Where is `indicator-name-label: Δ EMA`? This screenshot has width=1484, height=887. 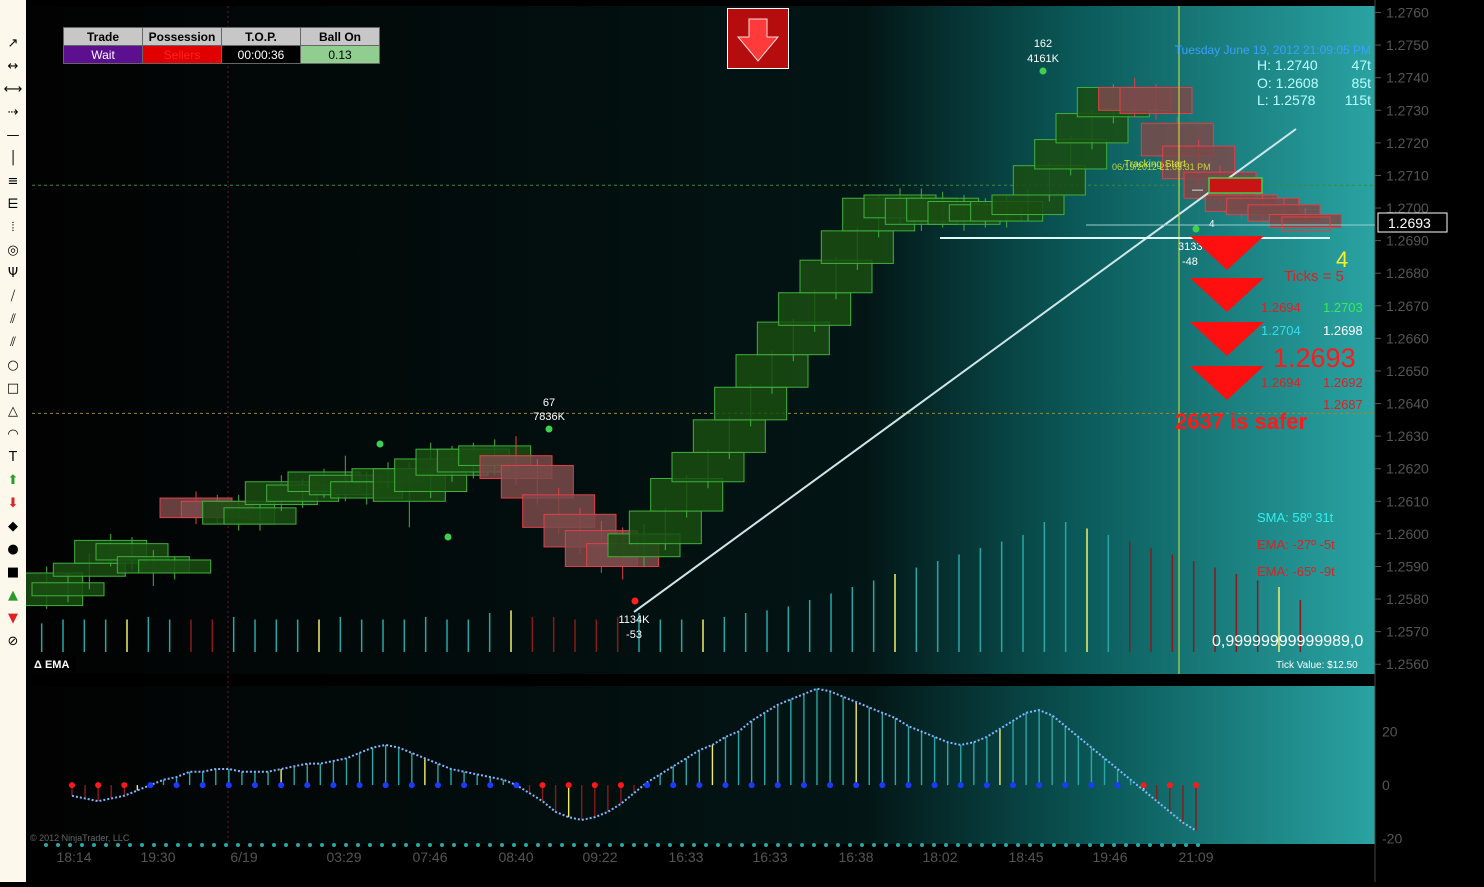
indicator-name-label: Δ EMA is located at coordinates (51, 665).